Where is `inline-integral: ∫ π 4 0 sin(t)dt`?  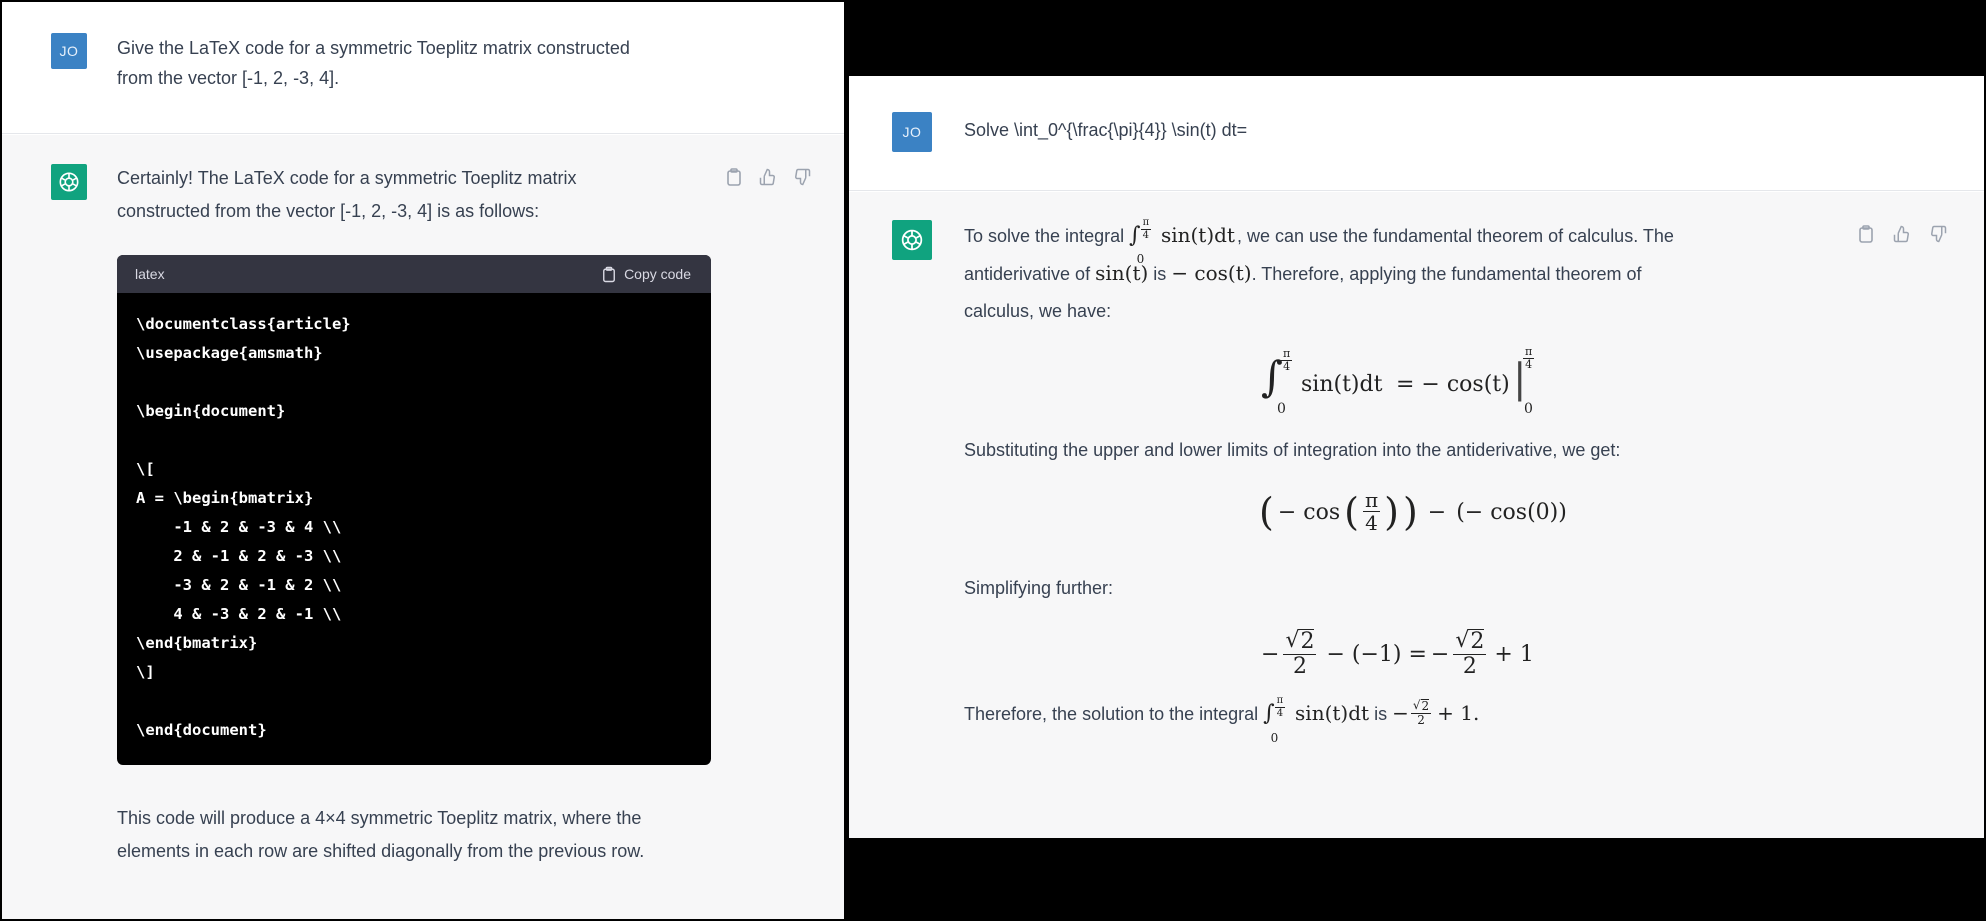 inline-integral: ∫ π 4 0 sin(t)dt is located at coordinates (1182, 241).